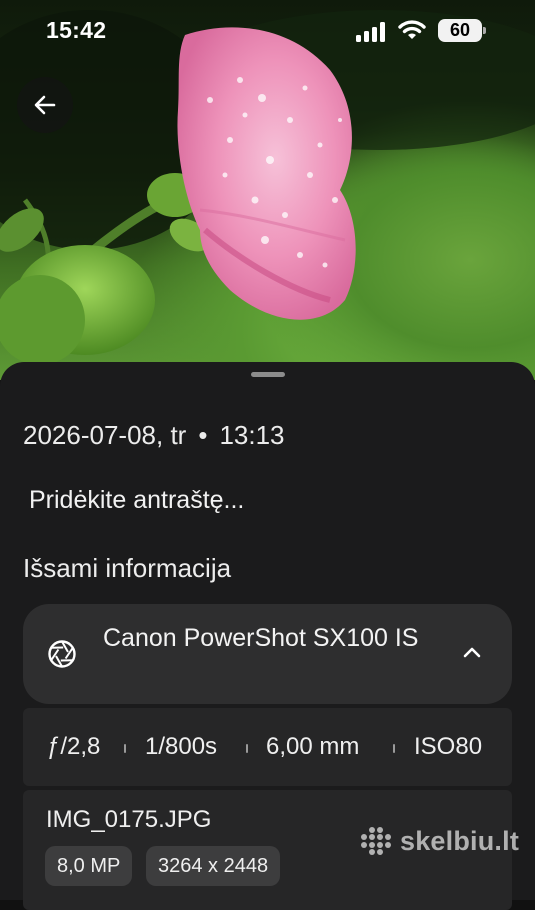 This screenshot has width=535, height=910. Describe the element at coordinates (472, 653) in the screenshot. I see `chevron-up-icon` at that location.